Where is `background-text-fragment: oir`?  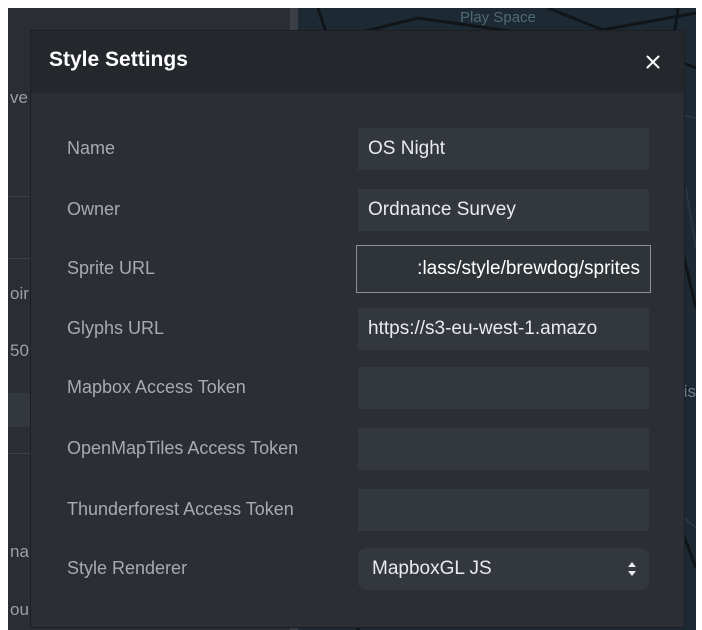 background-text-fragment: oir is located at coordinates (19, 293).